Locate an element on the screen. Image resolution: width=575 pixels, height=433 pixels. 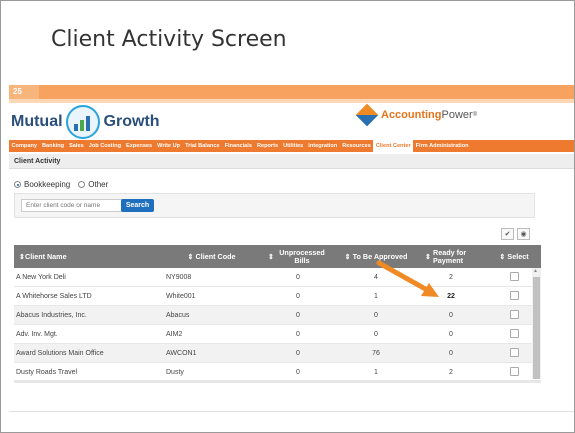
annotation-arrow-icon is located at coordinates (407, 278).